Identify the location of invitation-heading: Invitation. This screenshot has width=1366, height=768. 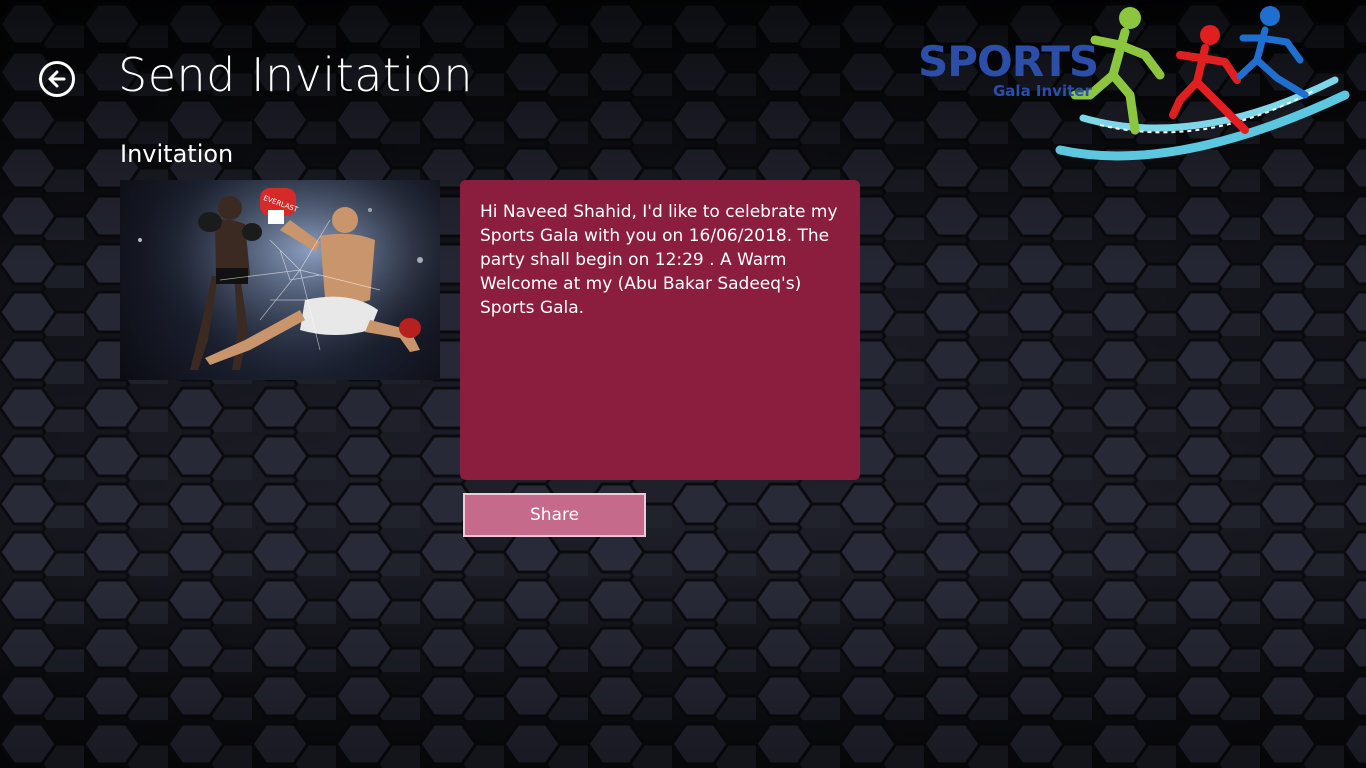
(177, 154).